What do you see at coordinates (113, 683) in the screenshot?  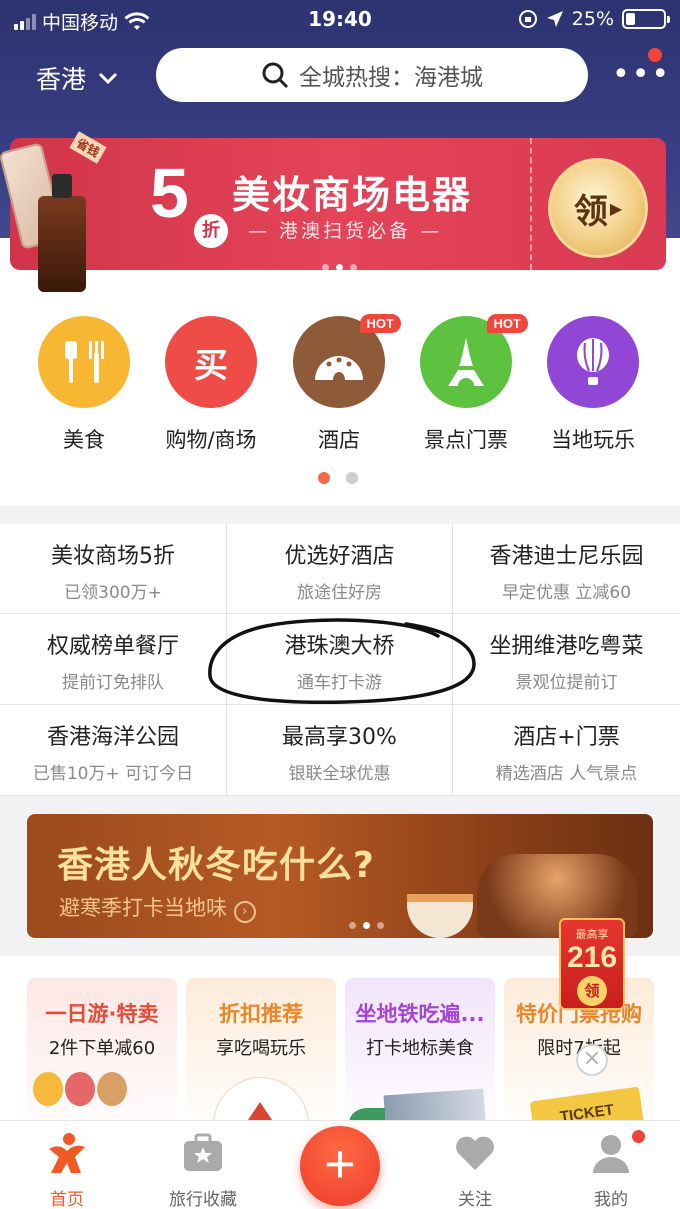 I see `grid-subtitle: 提前订免排队` at bounding box center [113, 683].